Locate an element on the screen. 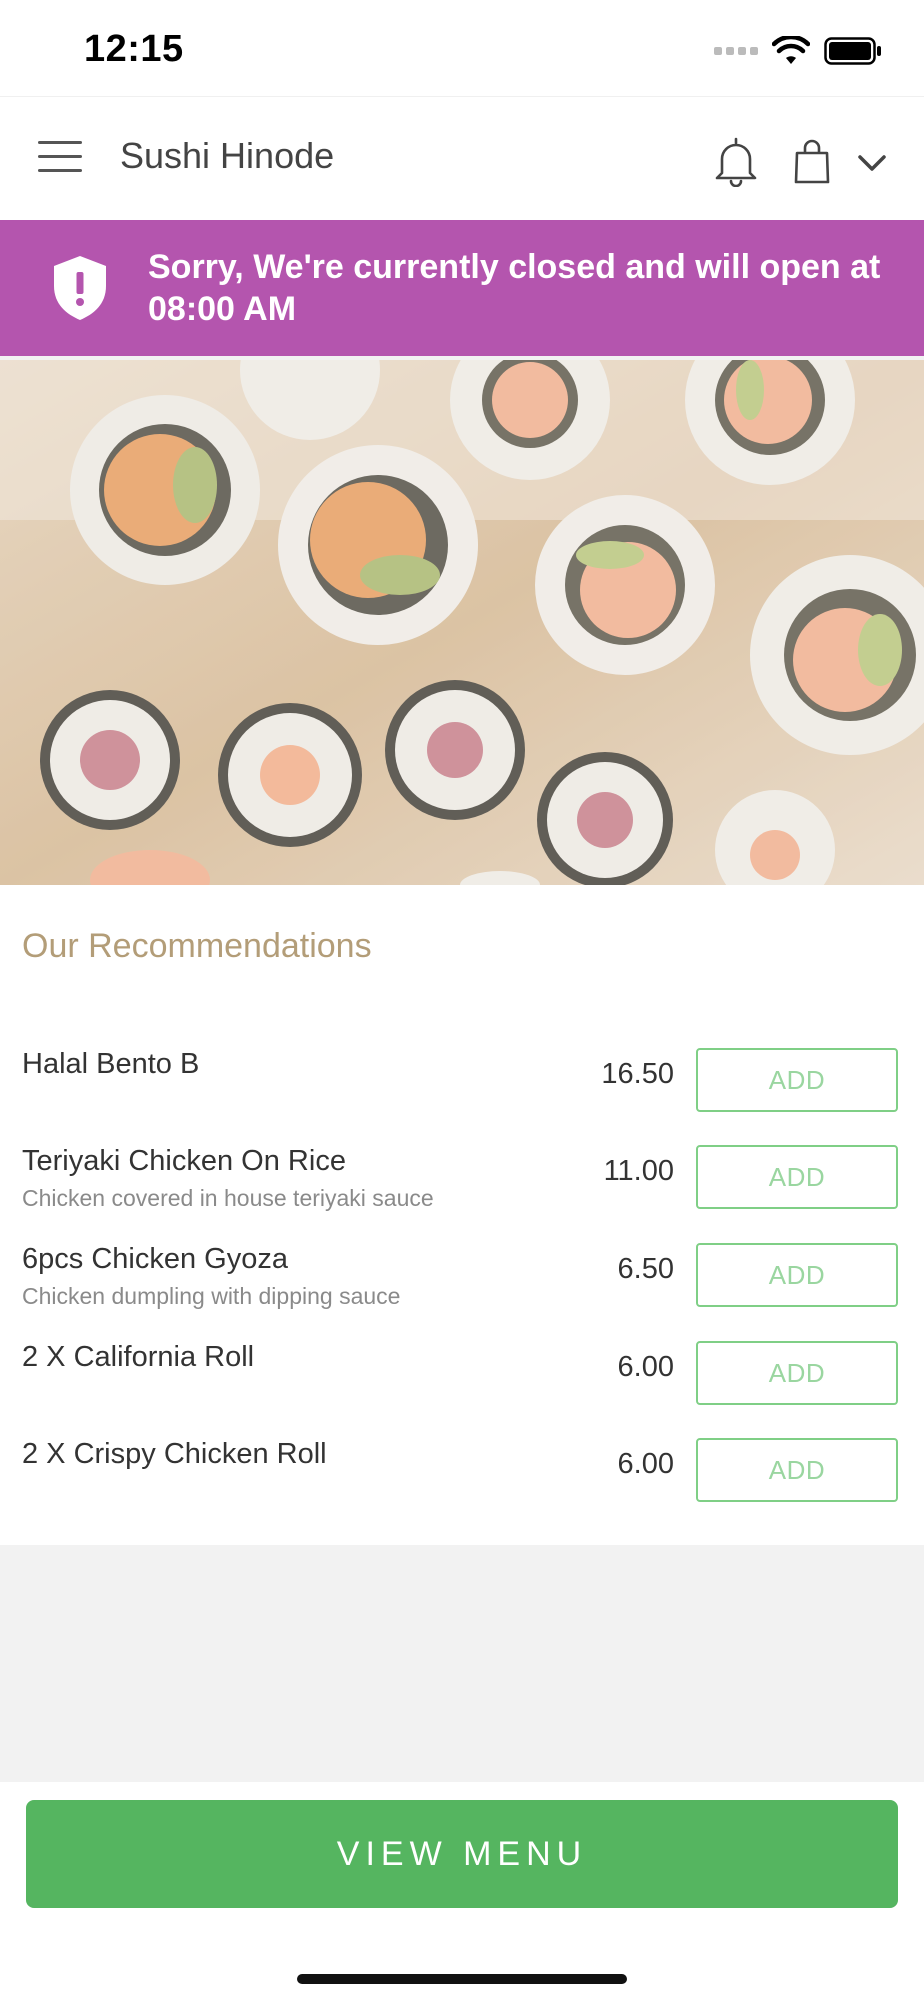 The height and width of the screenshot is (2000, 924). item-name: 2 X California Roll is located at coordinates (138, 1357).